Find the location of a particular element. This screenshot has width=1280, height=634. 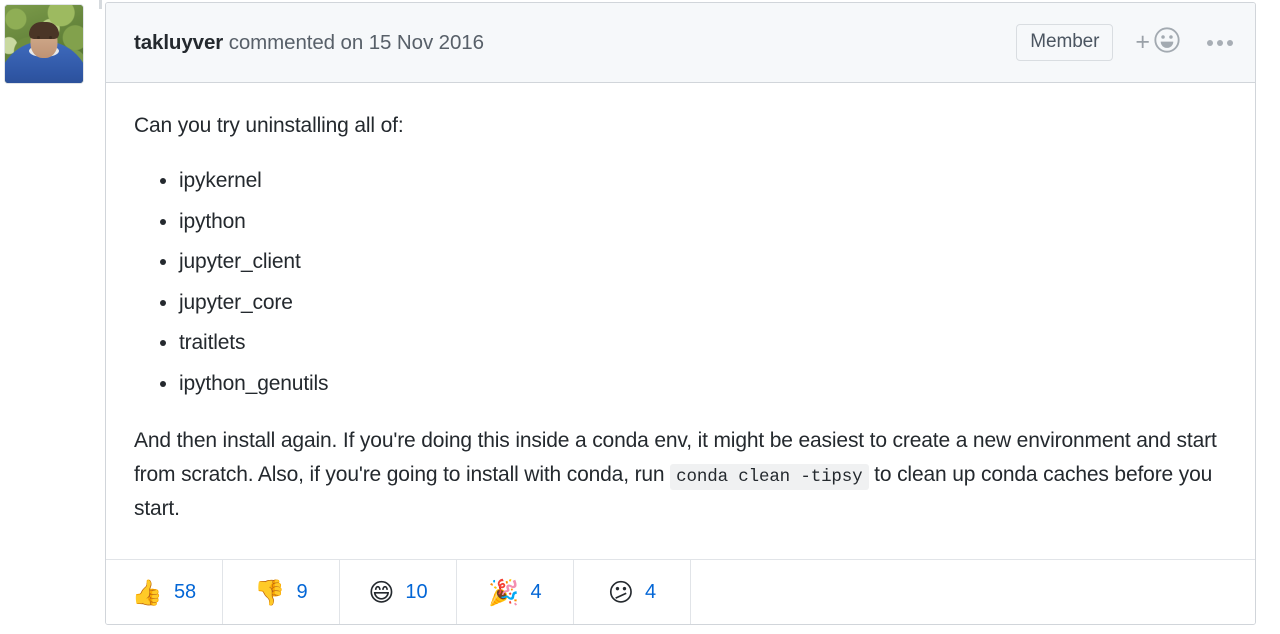

plus-icon: + is located at coordinates (1142, 42).